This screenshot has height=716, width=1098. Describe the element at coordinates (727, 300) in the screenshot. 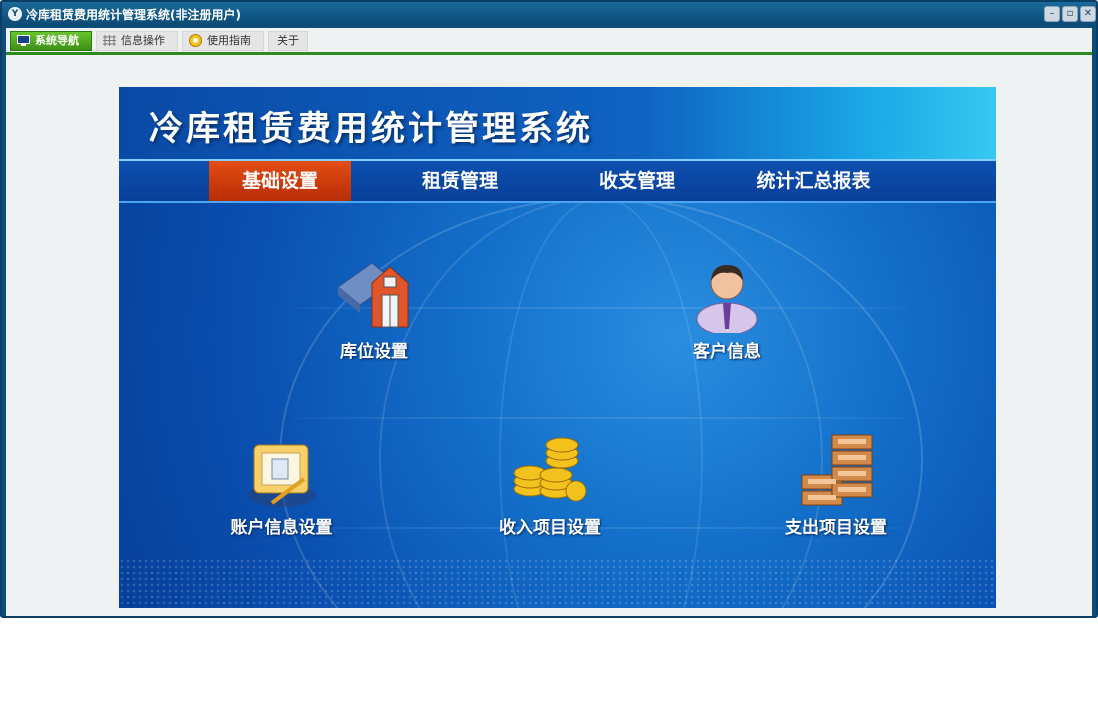

I see `customer-icon` at that location.